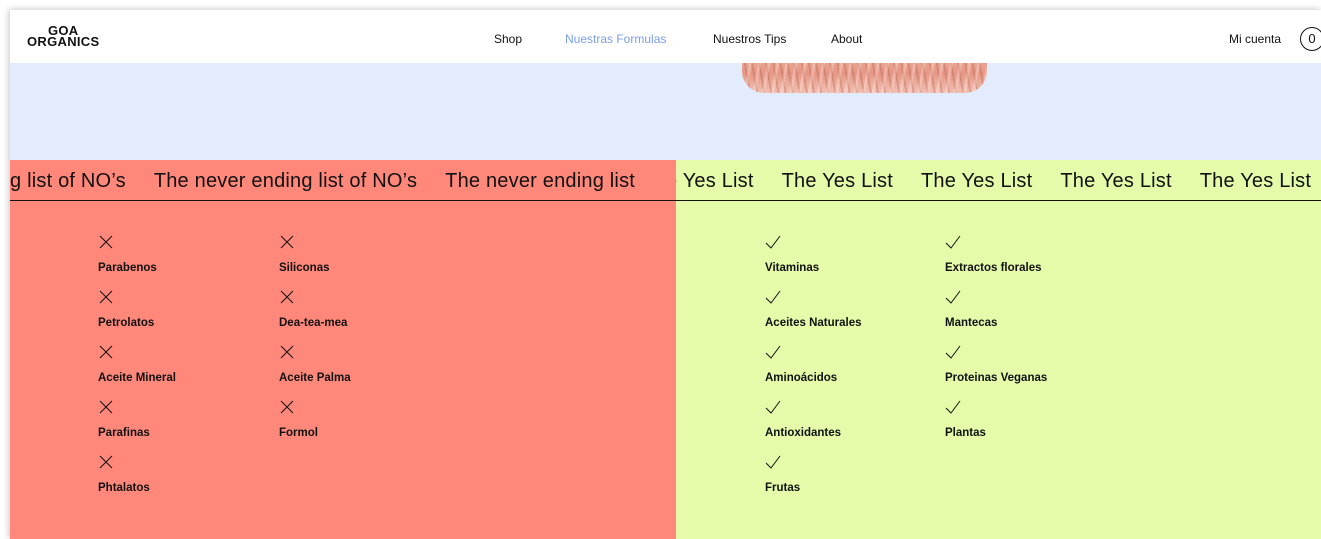 This screenshot has height=539, width=1321. I want to click on yes-item-label: Aminoácidos, so click(801, 378).